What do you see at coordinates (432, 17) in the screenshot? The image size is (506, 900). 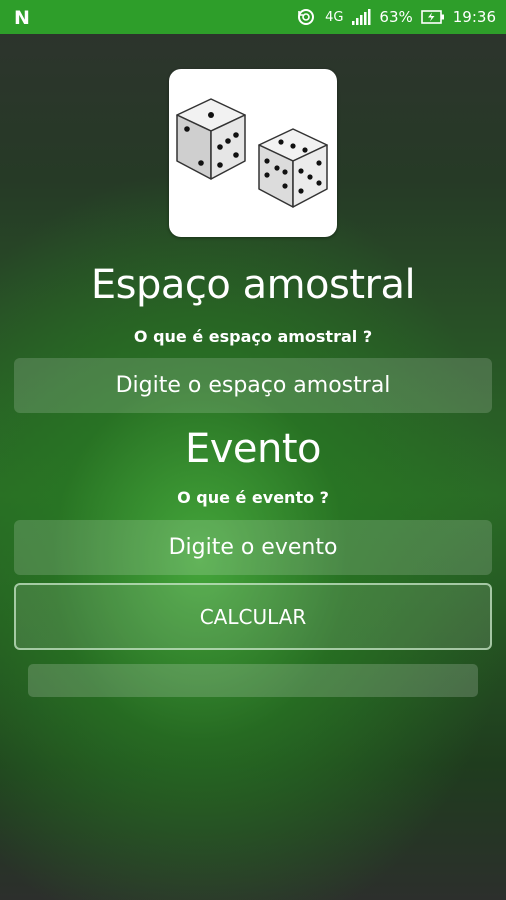 I see `battery-charging-icon` at bounding box center [432, 17].